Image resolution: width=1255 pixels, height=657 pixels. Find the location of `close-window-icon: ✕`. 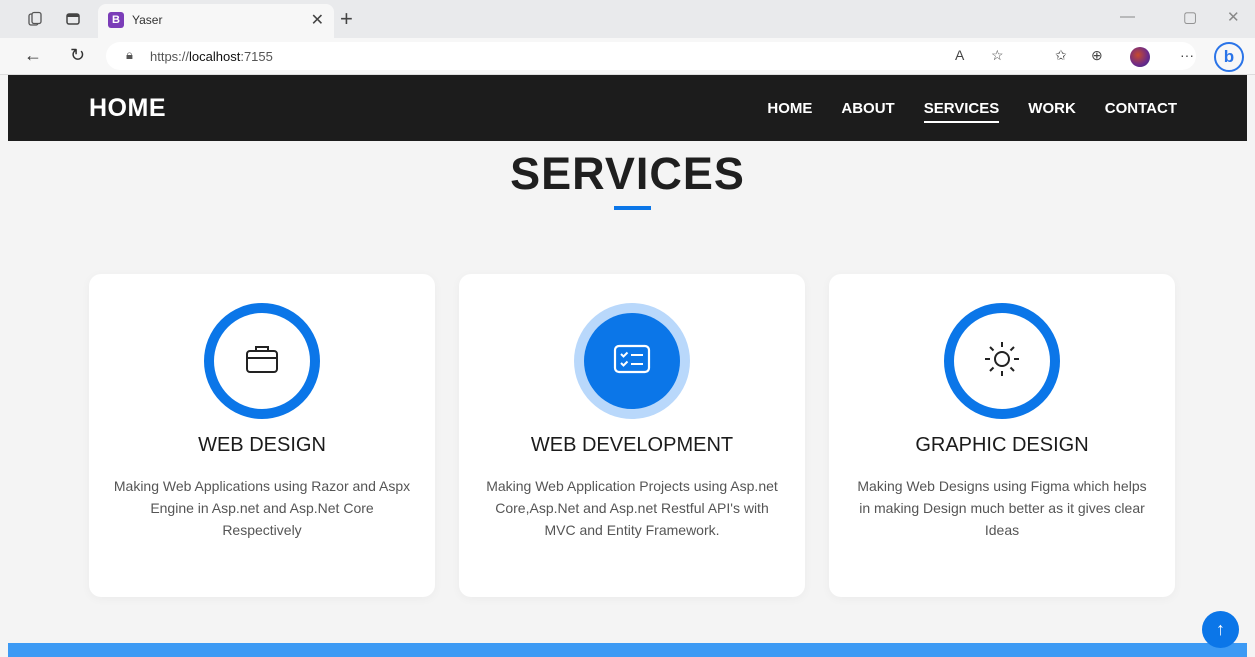

close-window-icon: ✕ is located at coordinates (1233, 17).